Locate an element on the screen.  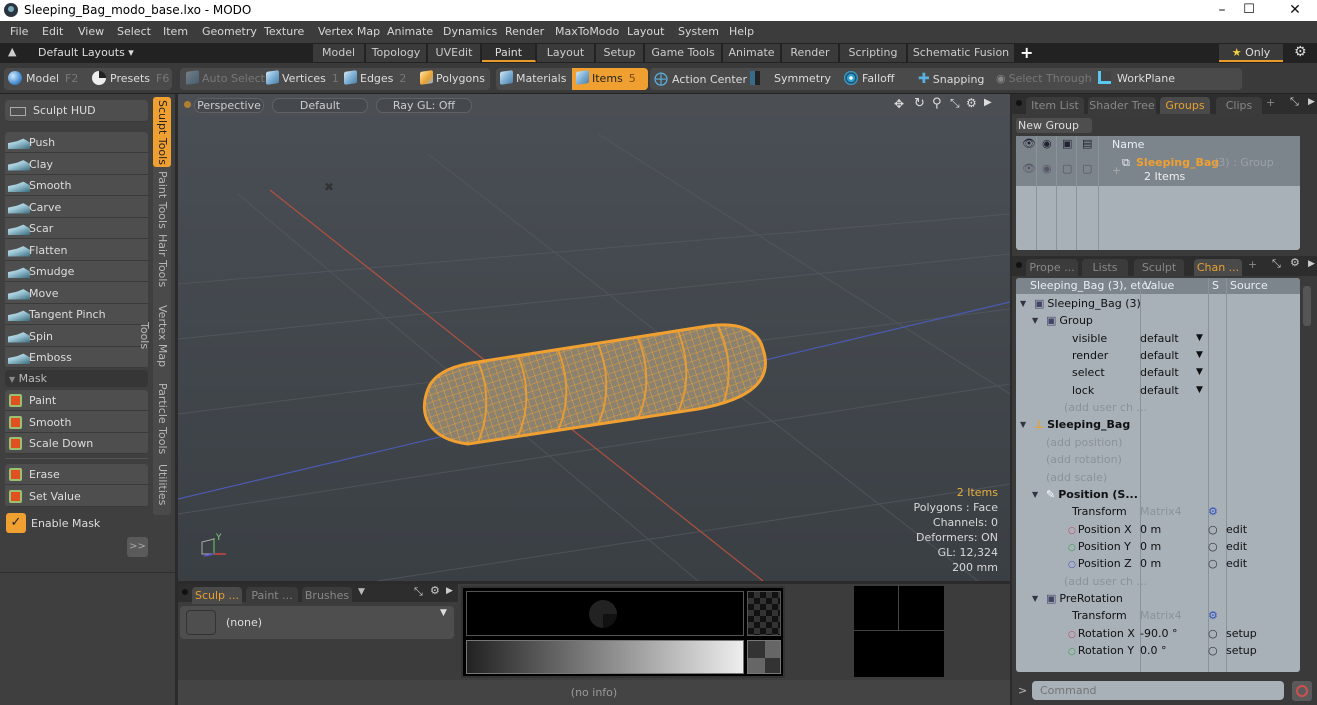
tab-groups: Groups is located at coordinates (1185, 105).